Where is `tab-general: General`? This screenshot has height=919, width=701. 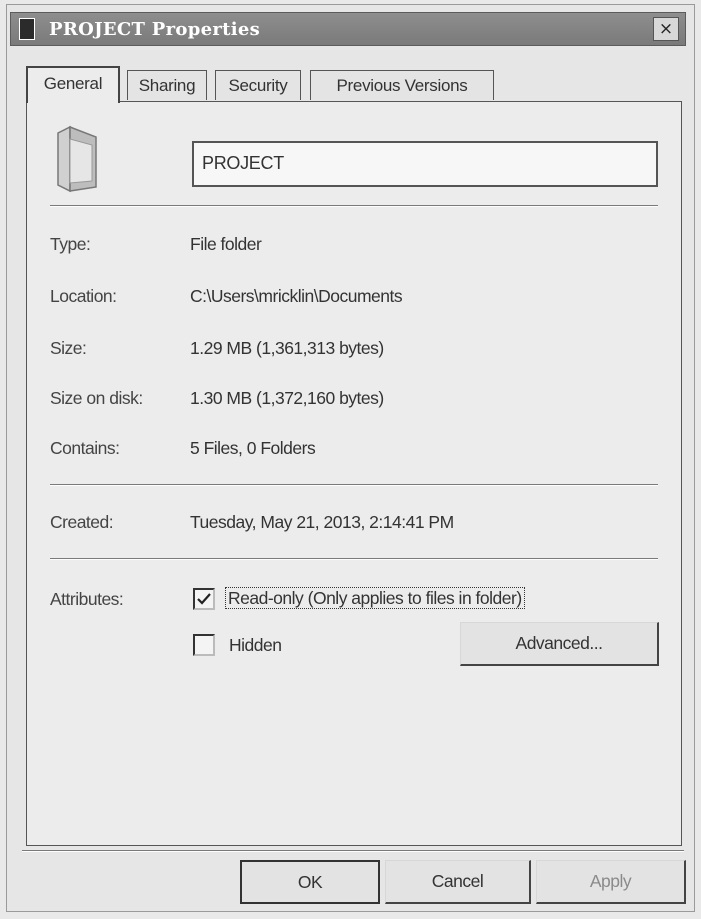
tab-general: General is located at coordinates (73, 84).